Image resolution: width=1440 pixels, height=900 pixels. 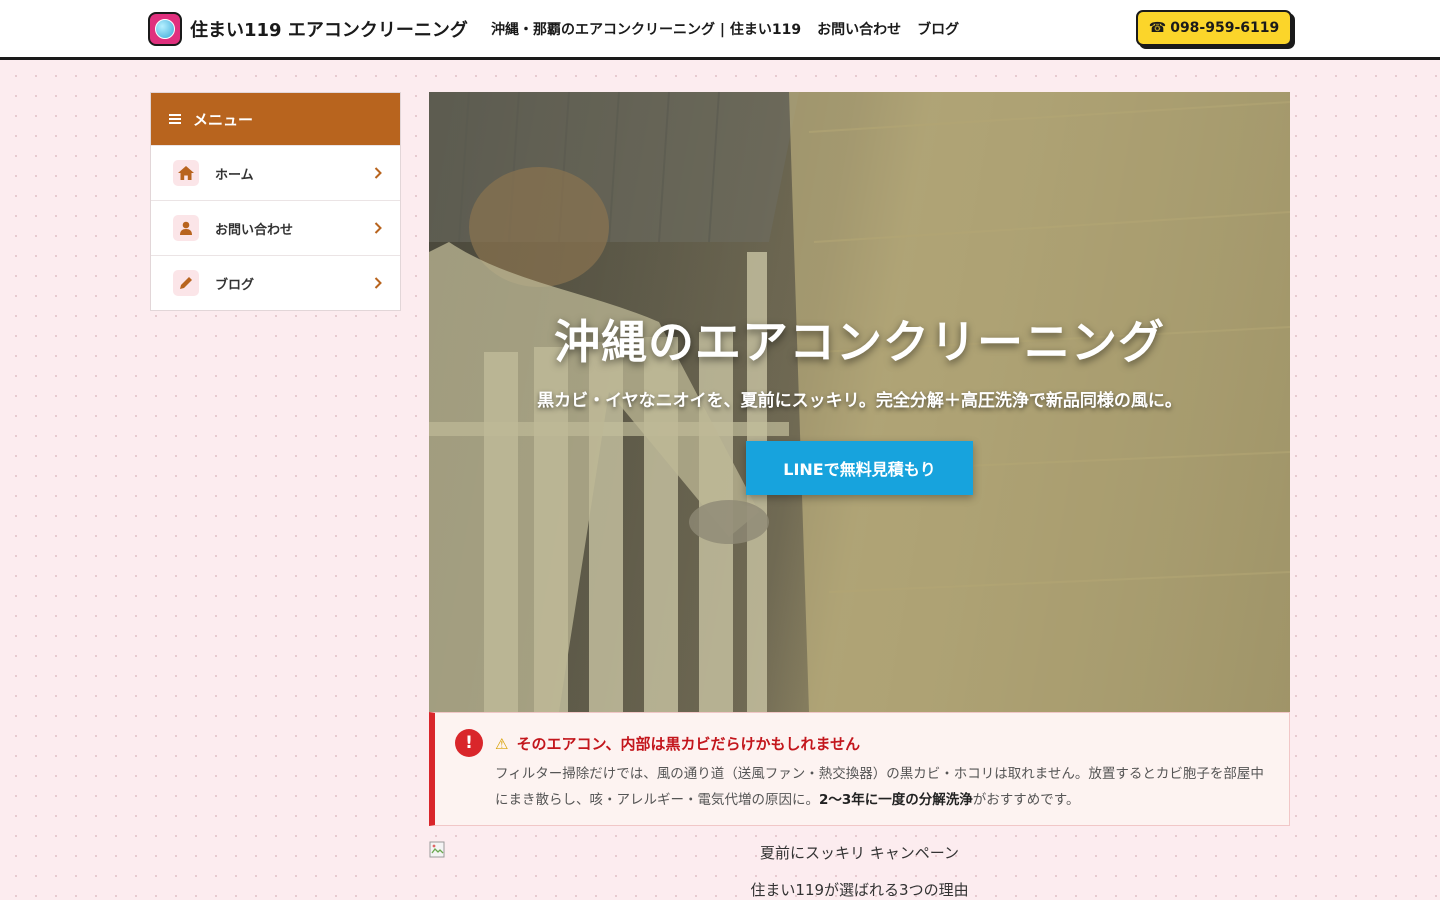 What do you see at coordinates (275, 119) in the screenshot?
I see `sidebar-header: メニュー` at bounding box center [275, 119].